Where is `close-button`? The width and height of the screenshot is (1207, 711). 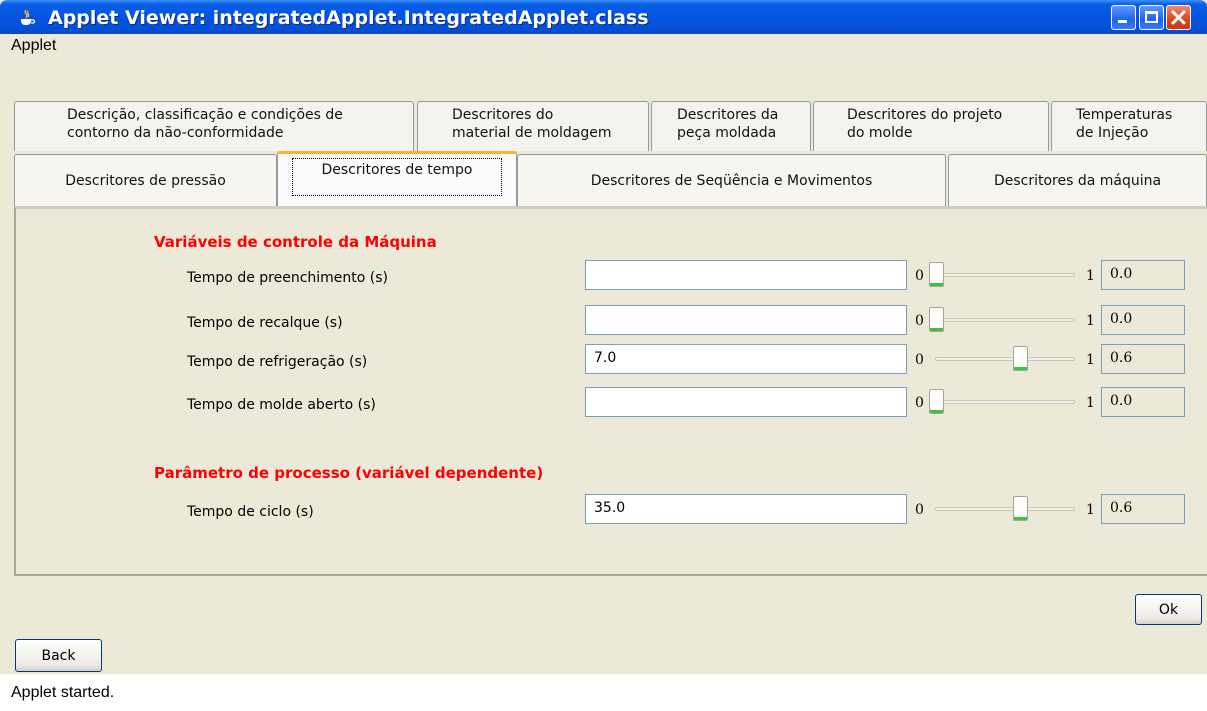
close-button is located at coordinates (1178, 17).